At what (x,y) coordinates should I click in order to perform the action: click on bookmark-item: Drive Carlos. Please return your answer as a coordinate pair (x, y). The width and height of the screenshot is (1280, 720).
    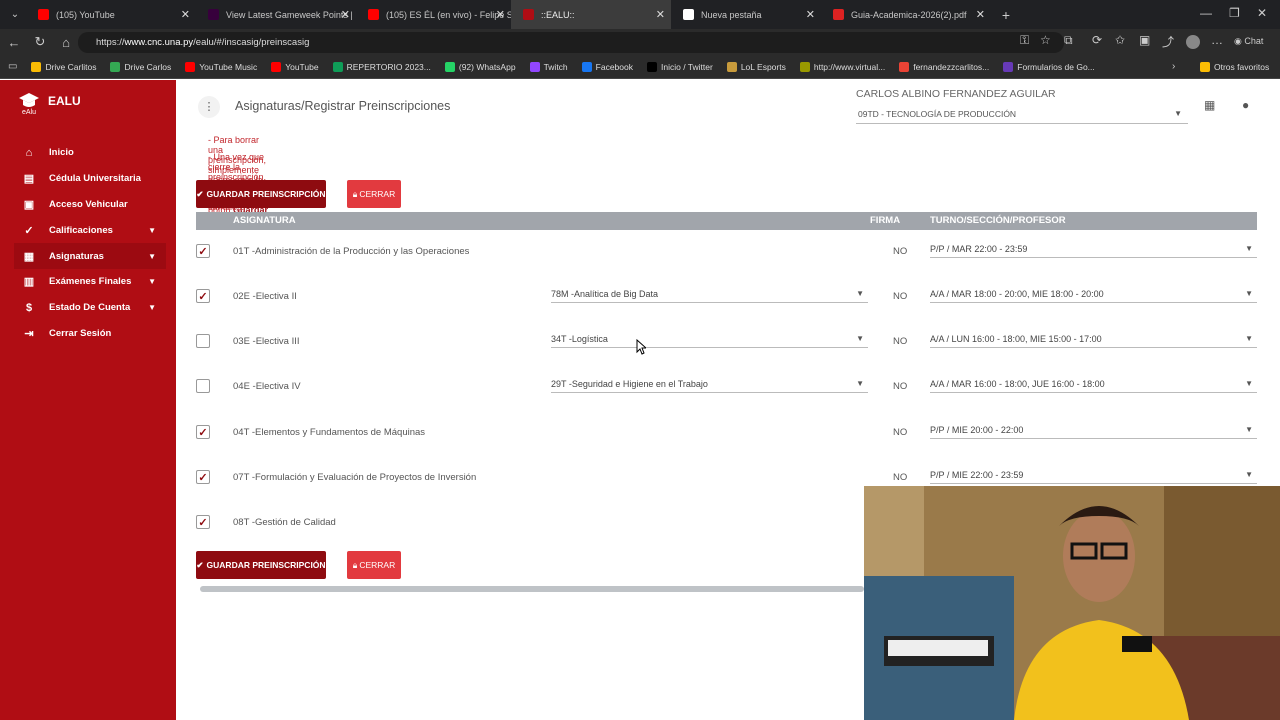
    Looking at the image, I should click on (140, 66).